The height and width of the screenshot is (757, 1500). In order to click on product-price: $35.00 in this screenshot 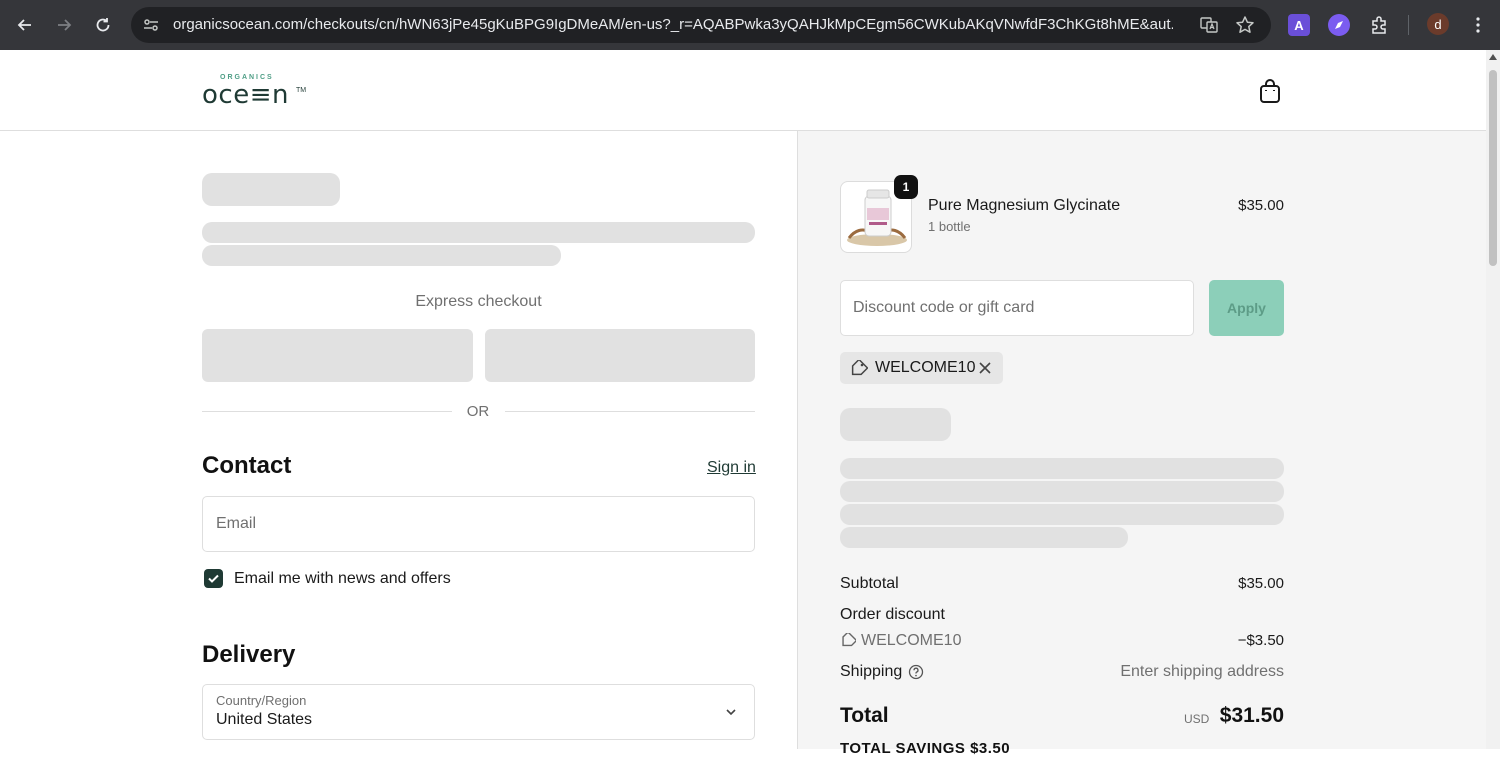, I will do `click(1261, 205)`.